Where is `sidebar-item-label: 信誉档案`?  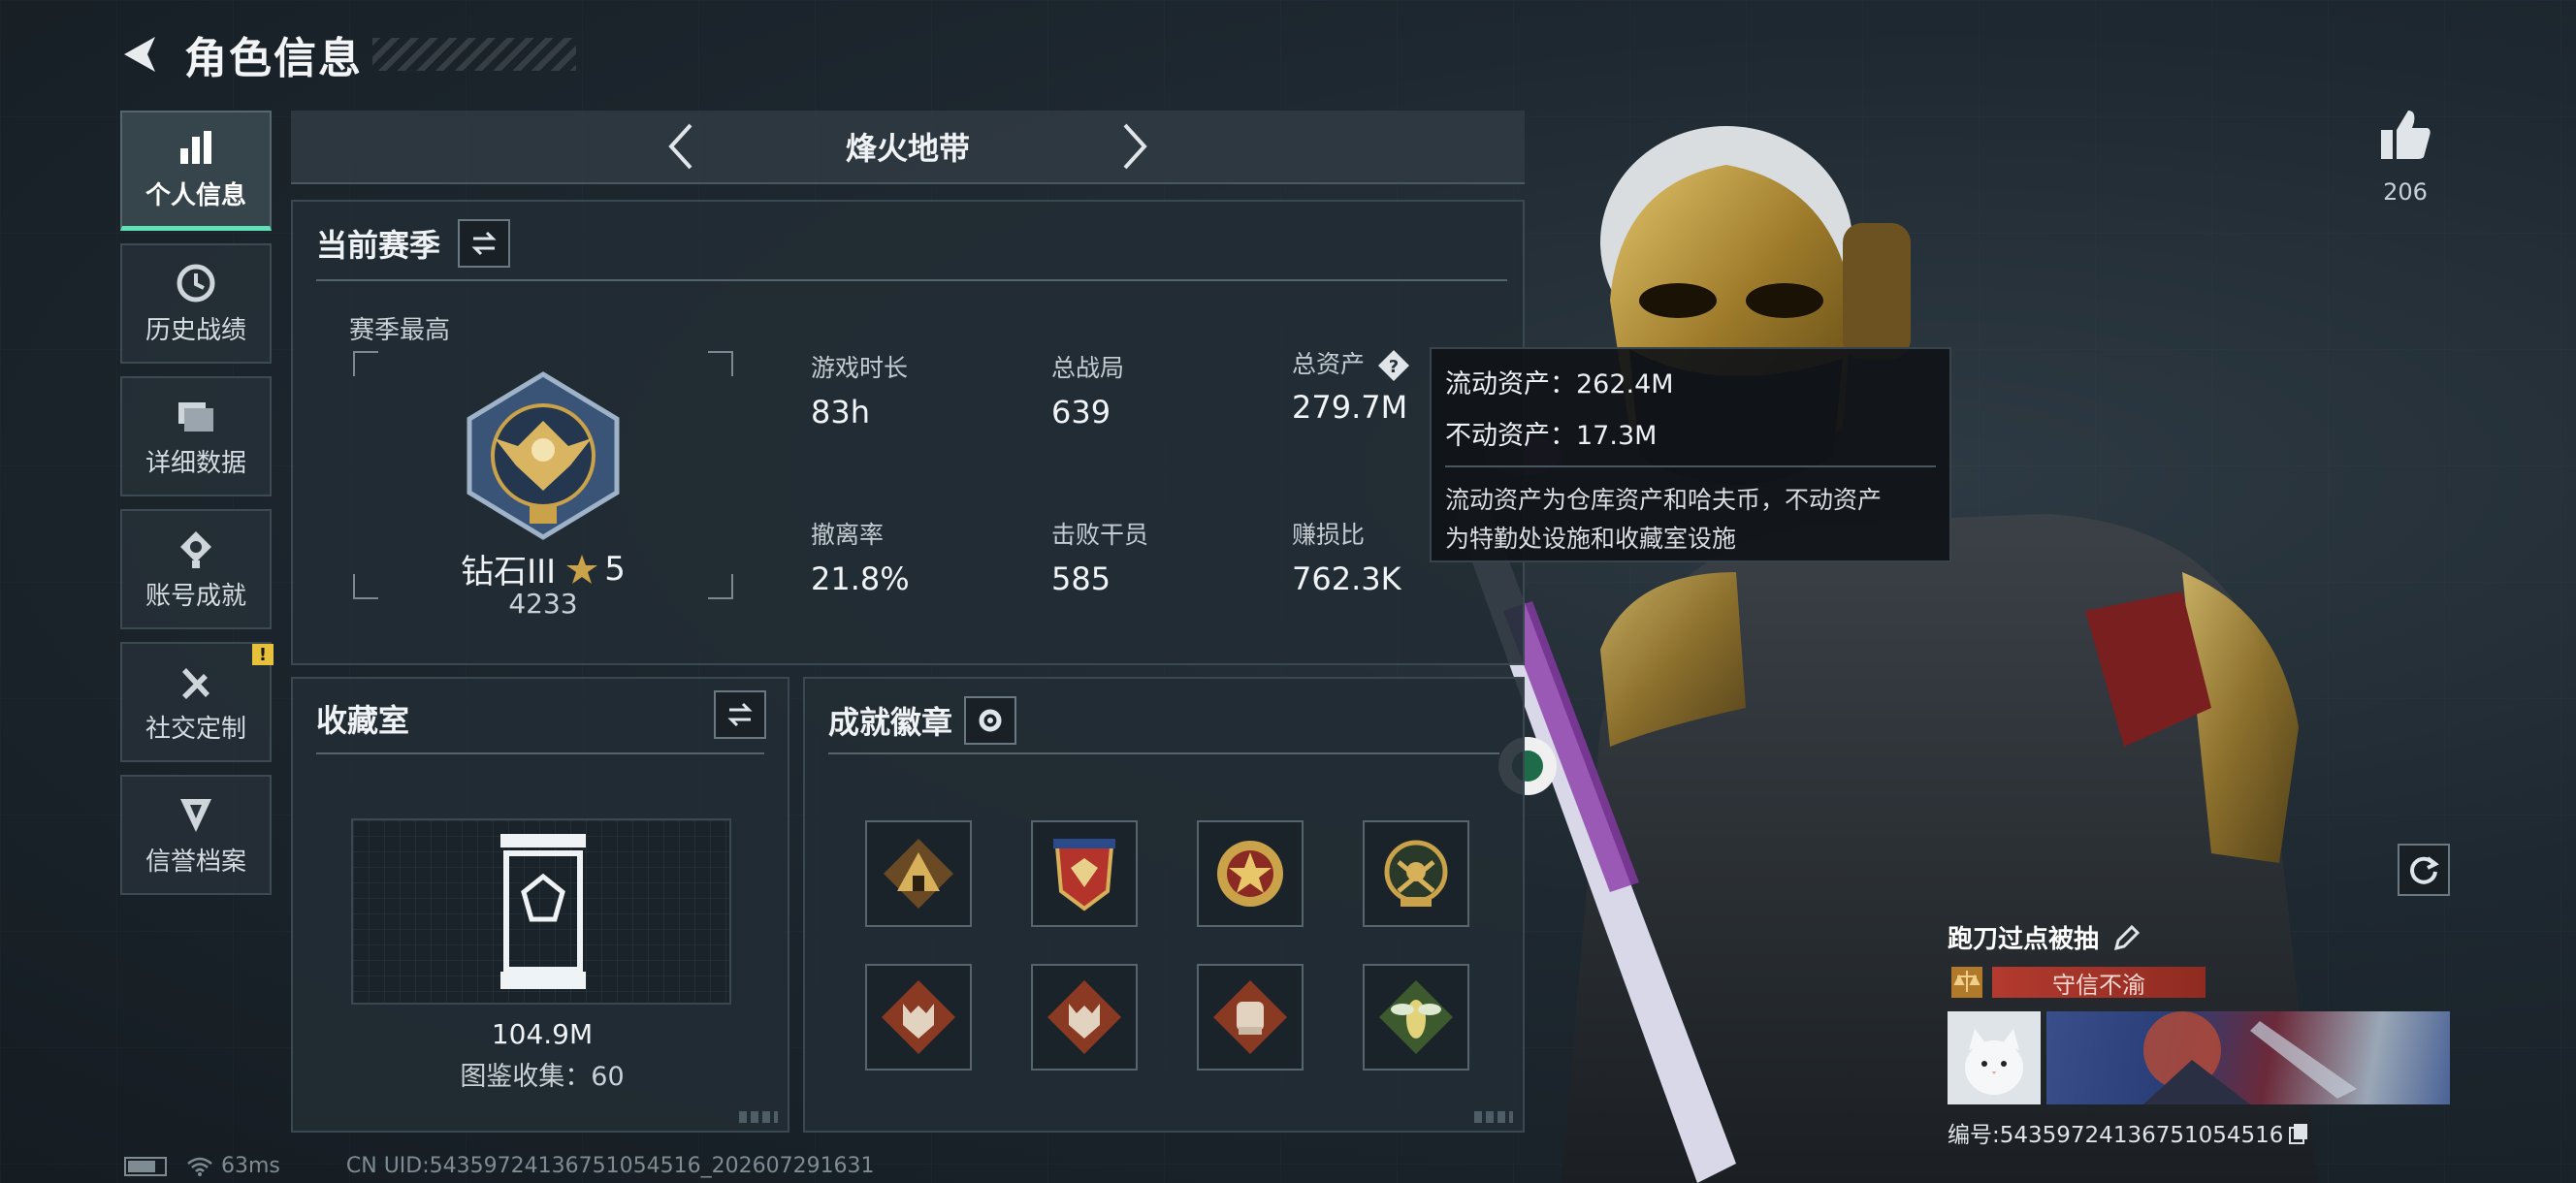 sidebar-item-label: 信誉档案 is located at coordinates (195, 862).